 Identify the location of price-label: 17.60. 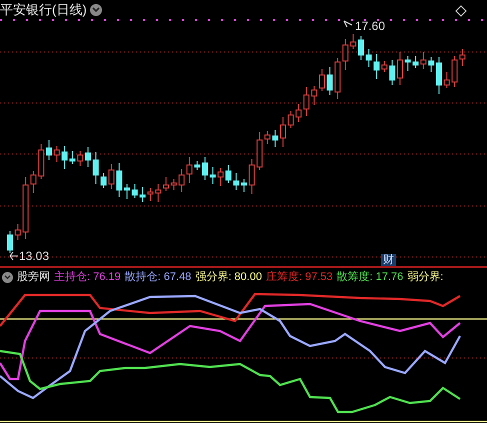
(370, 26).